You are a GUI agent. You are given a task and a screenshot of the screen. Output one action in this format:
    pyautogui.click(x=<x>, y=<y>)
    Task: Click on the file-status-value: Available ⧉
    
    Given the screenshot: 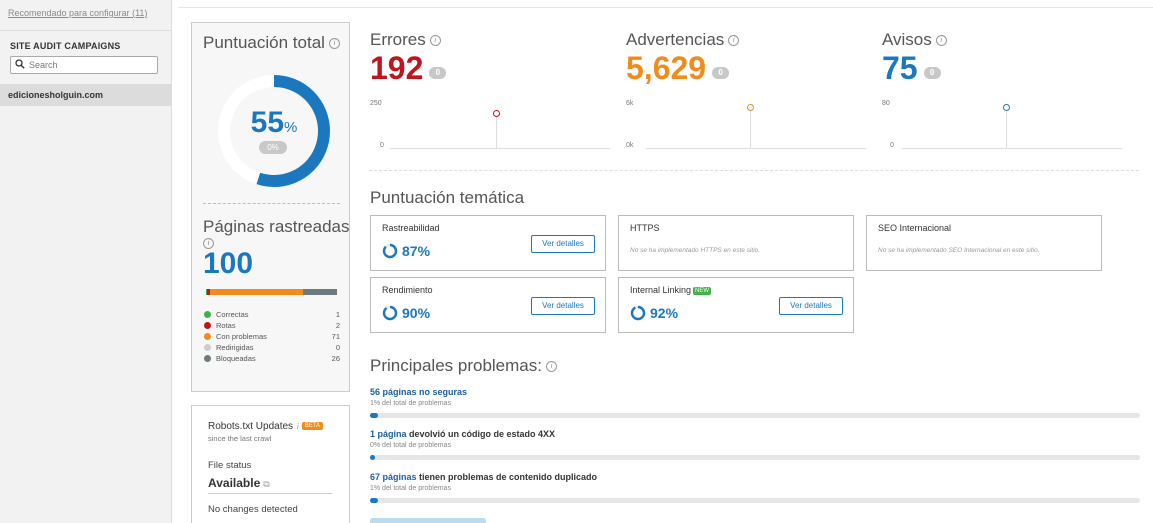 What is the action you would take?
    pyautogui.click(x=239, y=483)
    